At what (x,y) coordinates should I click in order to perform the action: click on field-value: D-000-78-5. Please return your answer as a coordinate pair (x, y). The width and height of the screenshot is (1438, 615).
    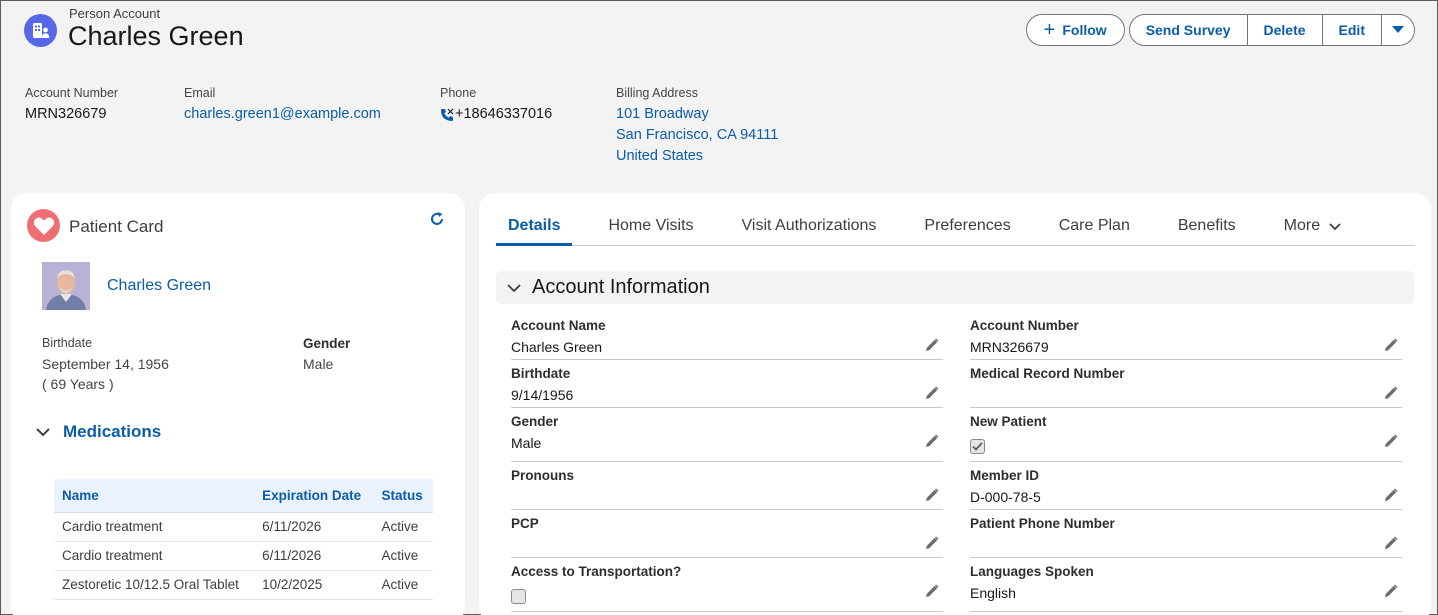
    Looking at the image, I should click on (1005, 497).